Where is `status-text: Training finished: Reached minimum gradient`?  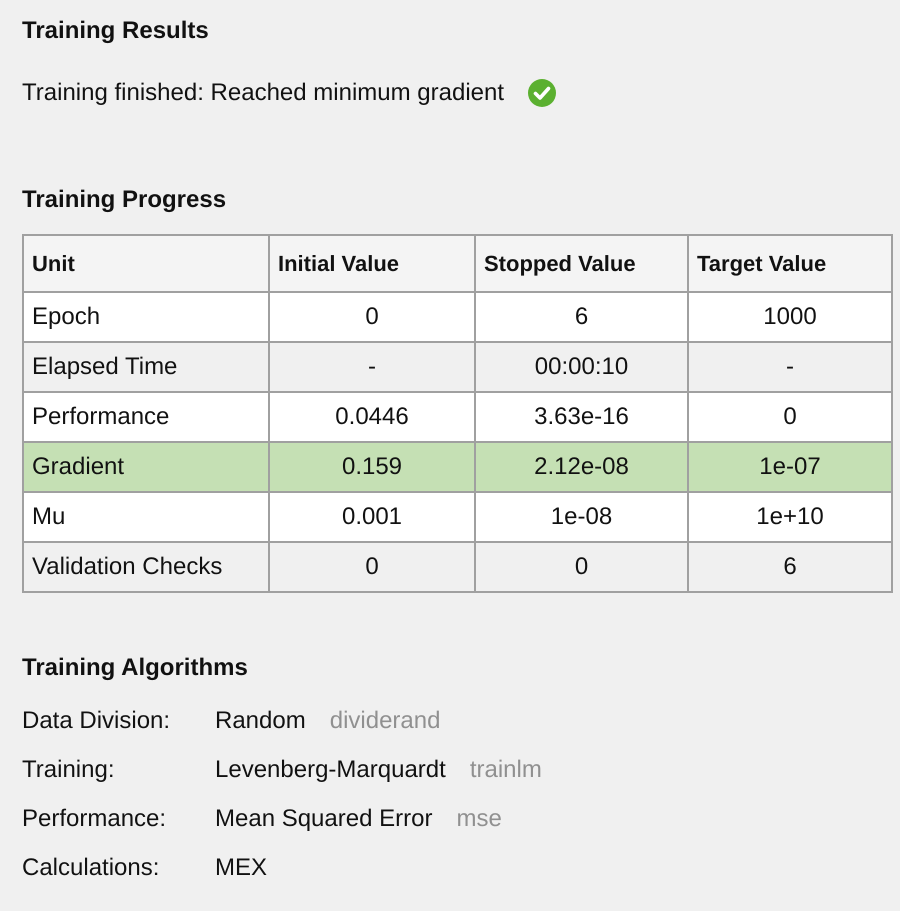 status-text: Training finished: Reached minimum gradient is located at coordinates (263, 93).